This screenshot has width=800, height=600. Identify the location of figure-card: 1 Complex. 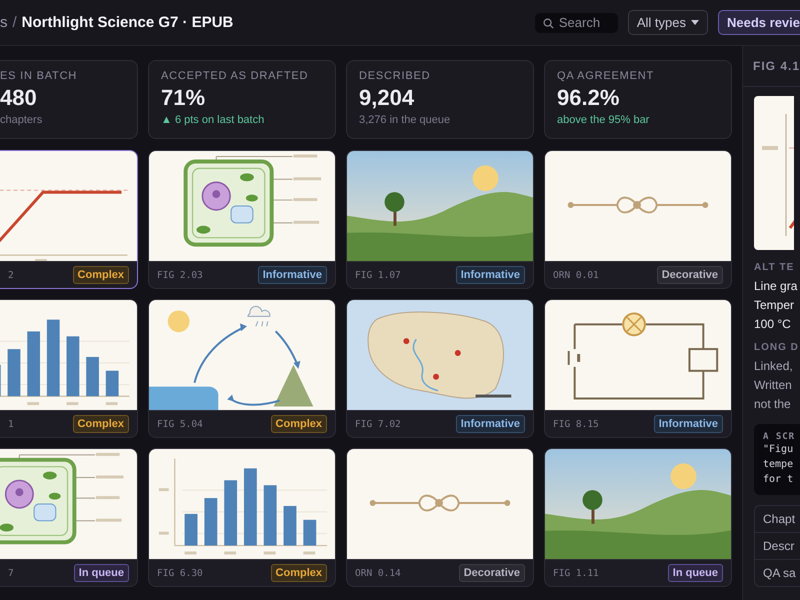
(69, 368).